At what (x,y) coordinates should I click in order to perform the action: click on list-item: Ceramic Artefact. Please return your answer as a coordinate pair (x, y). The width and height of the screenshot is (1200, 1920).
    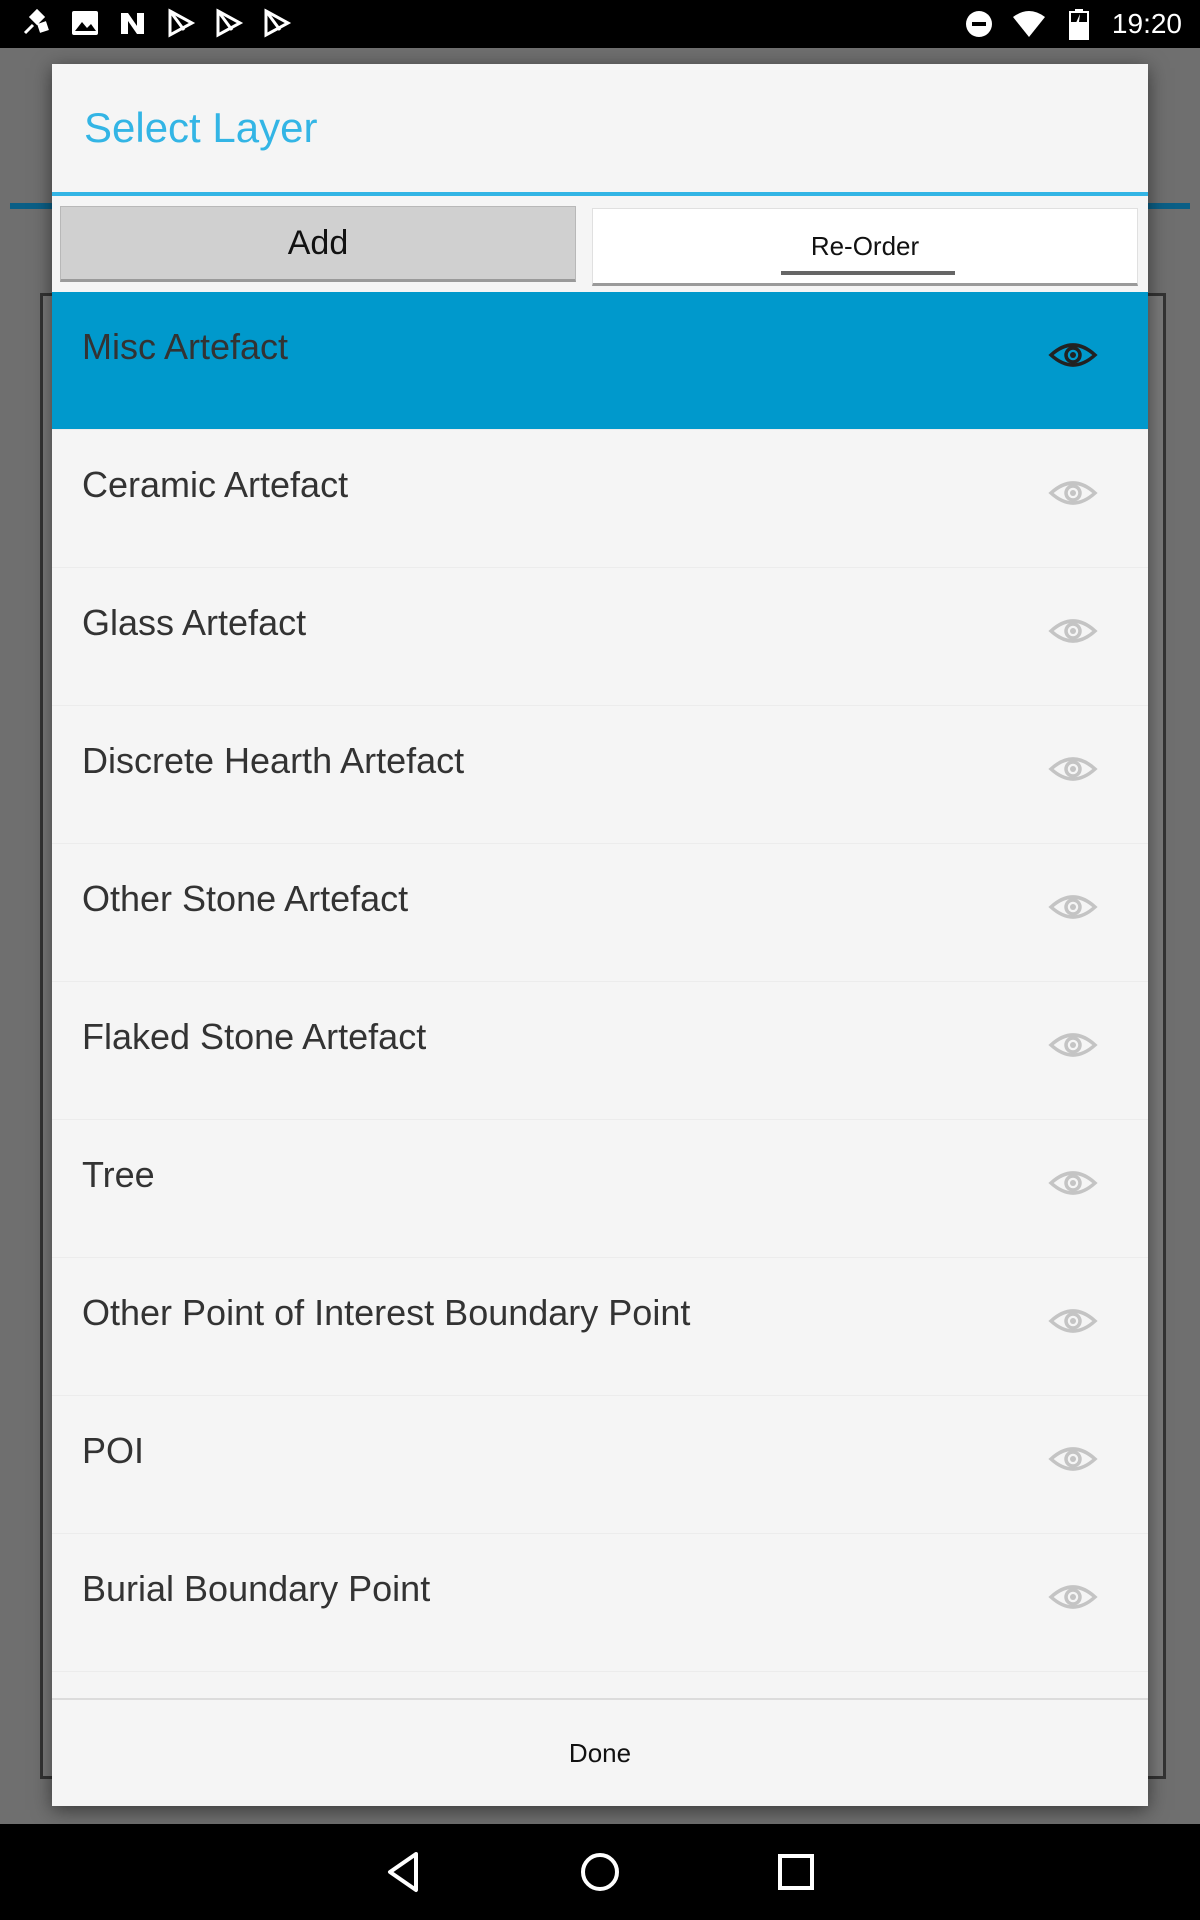
    Looking at the image, I should click on (600, 499).